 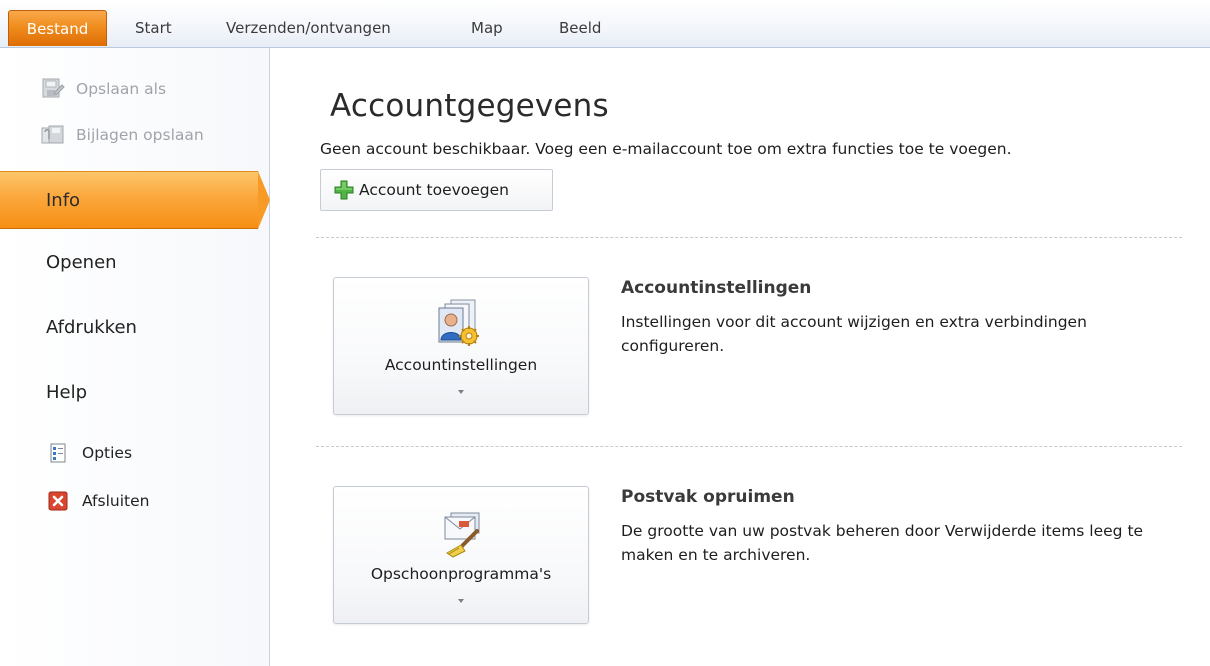 I want to click on account-settings-title: Accountinstellingen, so click(x=716, y=288).